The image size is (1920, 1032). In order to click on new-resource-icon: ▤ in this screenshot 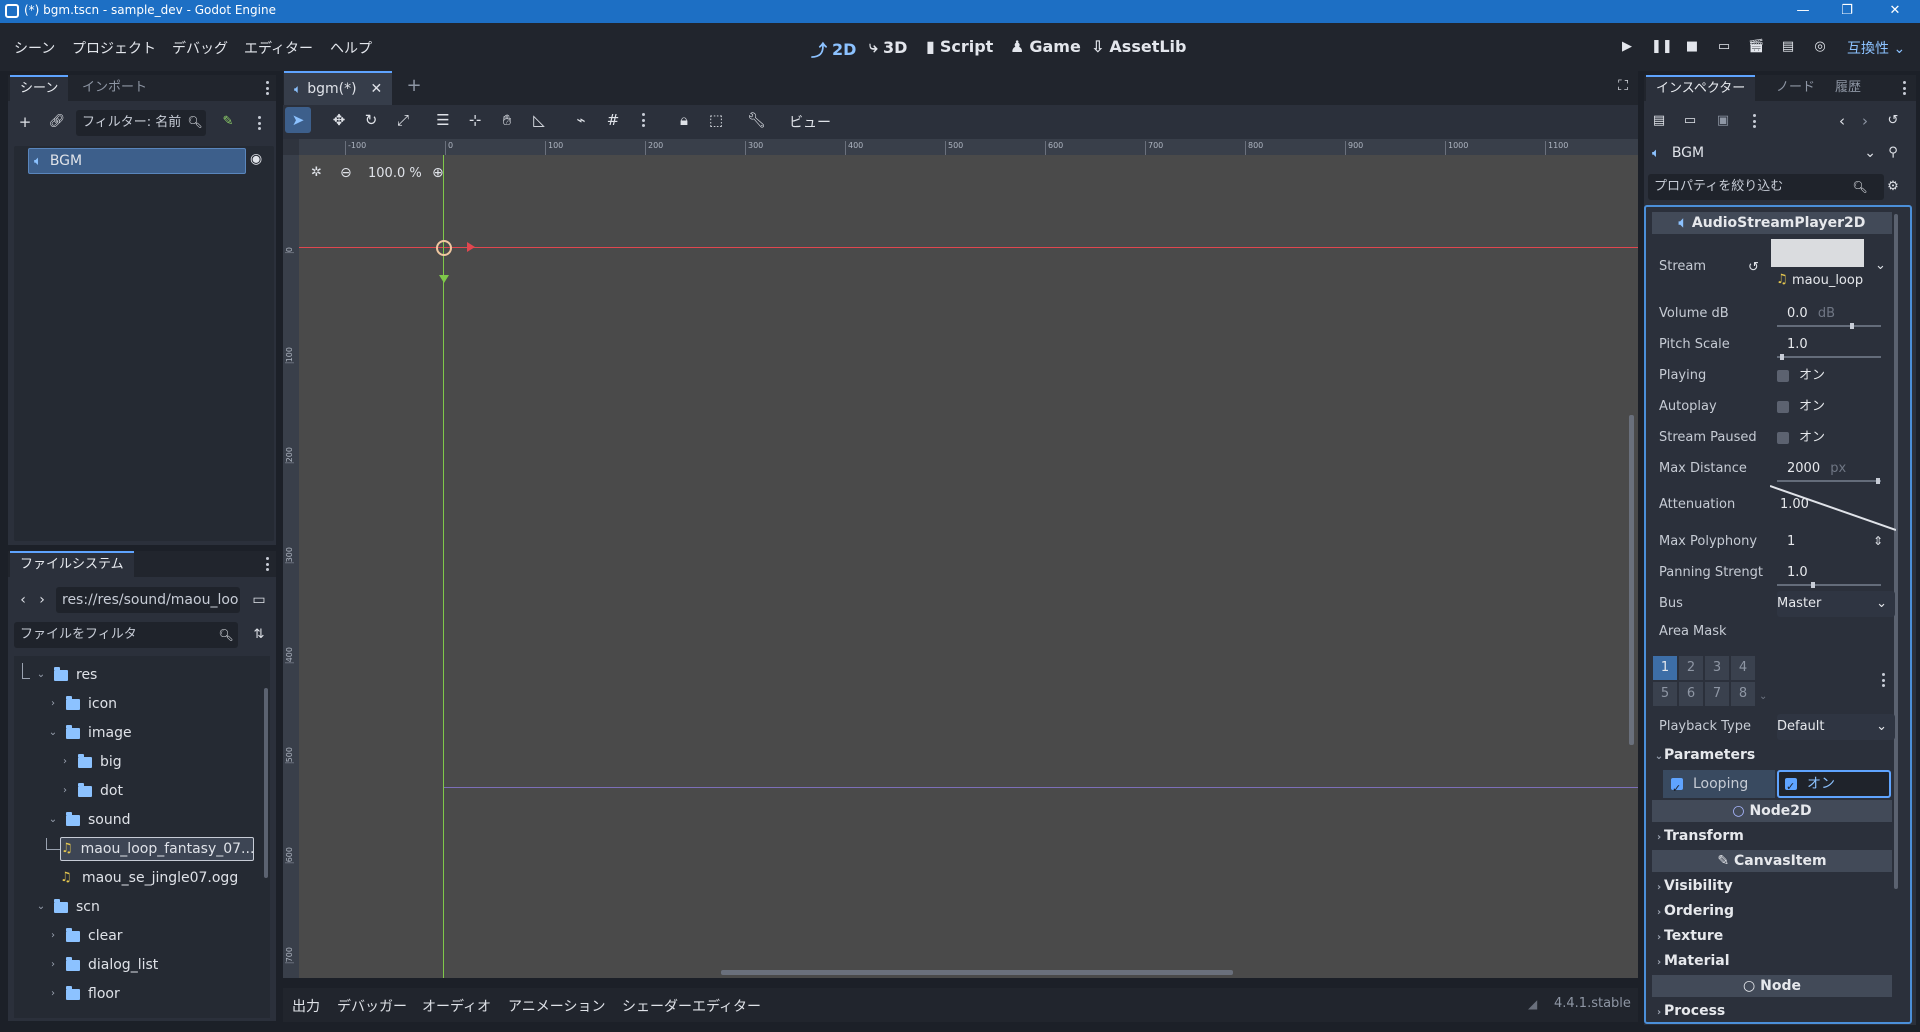, I will do `click(1659, 121)`.